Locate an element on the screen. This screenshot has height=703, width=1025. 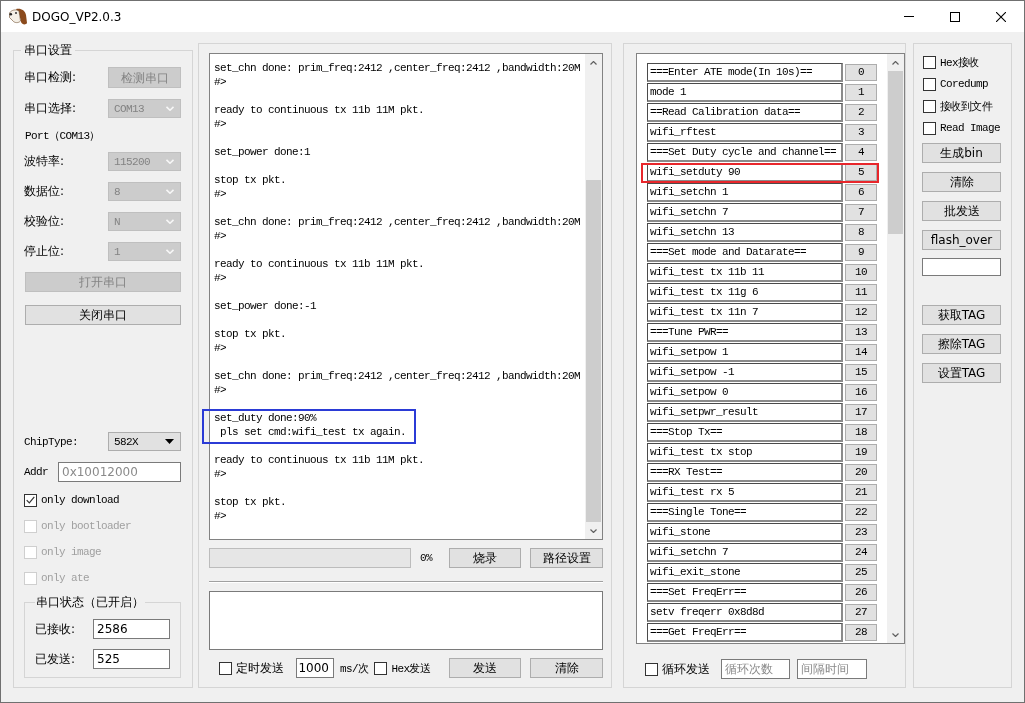
number-button: 8 is located at coordinates (861, 232).